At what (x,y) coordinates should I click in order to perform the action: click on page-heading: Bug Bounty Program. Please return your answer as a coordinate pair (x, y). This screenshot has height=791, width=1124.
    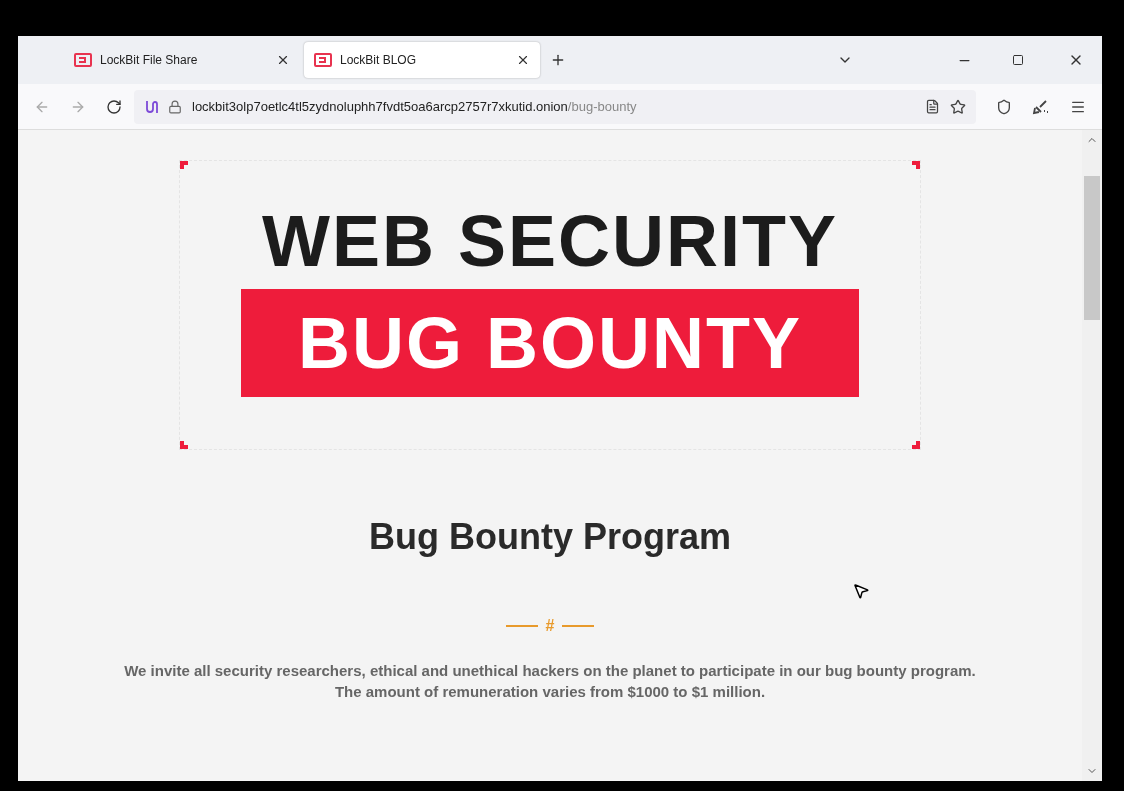
    Looking at the image, I should click on (550, 537).